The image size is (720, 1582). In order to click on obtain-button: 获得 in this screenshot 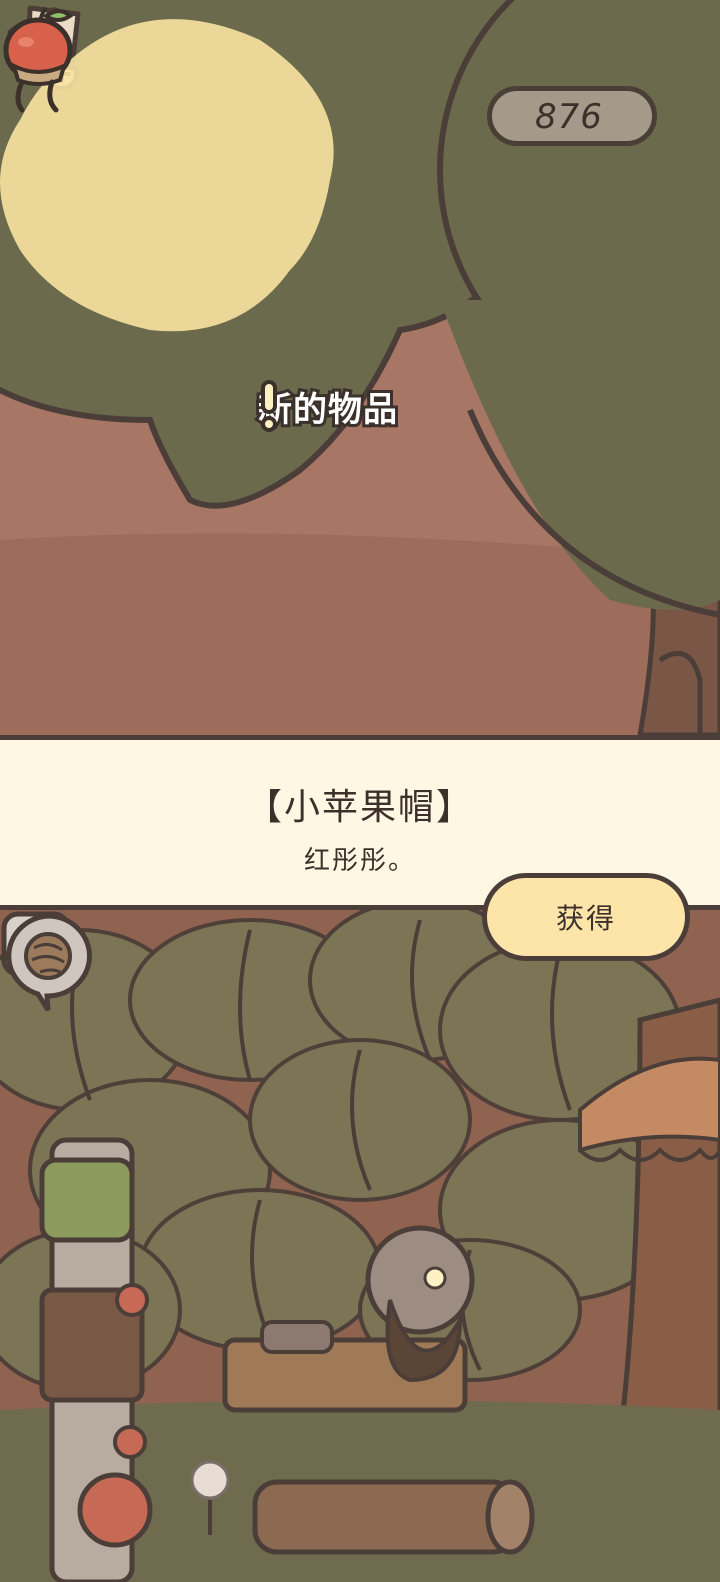, I will do `click(586, 917)`.